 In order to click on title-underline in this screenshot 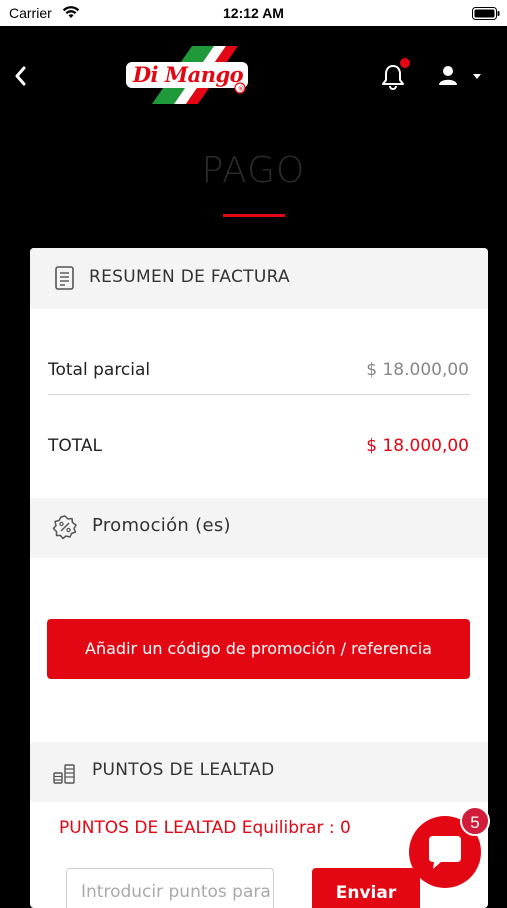, I will do `click(254, 215)`.